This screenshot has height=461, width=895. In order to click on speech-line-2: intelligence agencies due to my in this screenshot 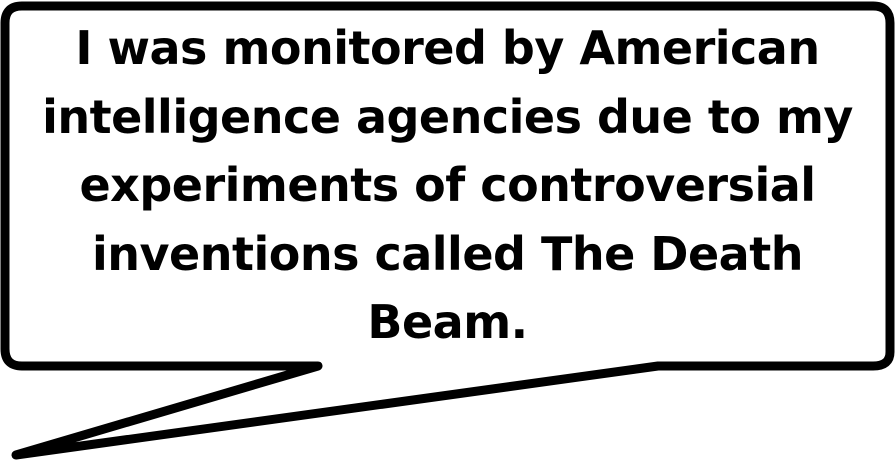, I will do `click(447, 116)`.